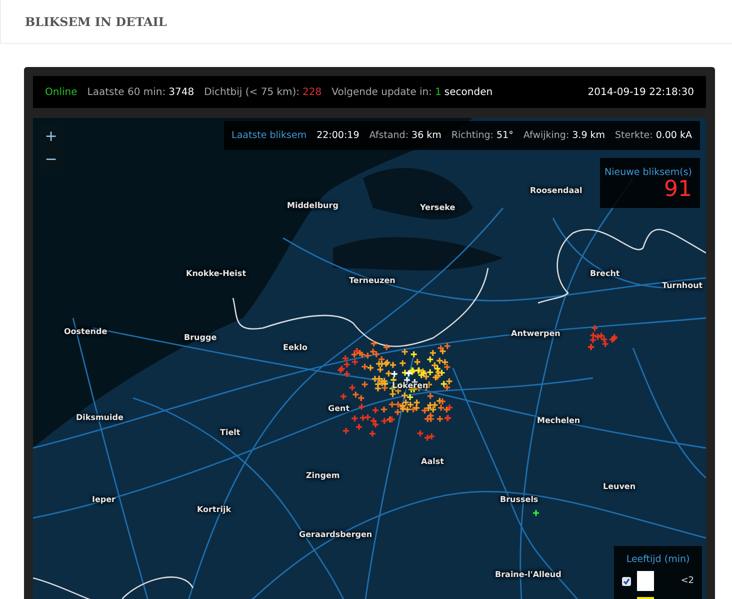 This screenshot has width=732, height=599. Describe the element at coordinates (96, 21) in the screenshot. I see `page-title: BLIKSEM IN DETAIL` at that location.